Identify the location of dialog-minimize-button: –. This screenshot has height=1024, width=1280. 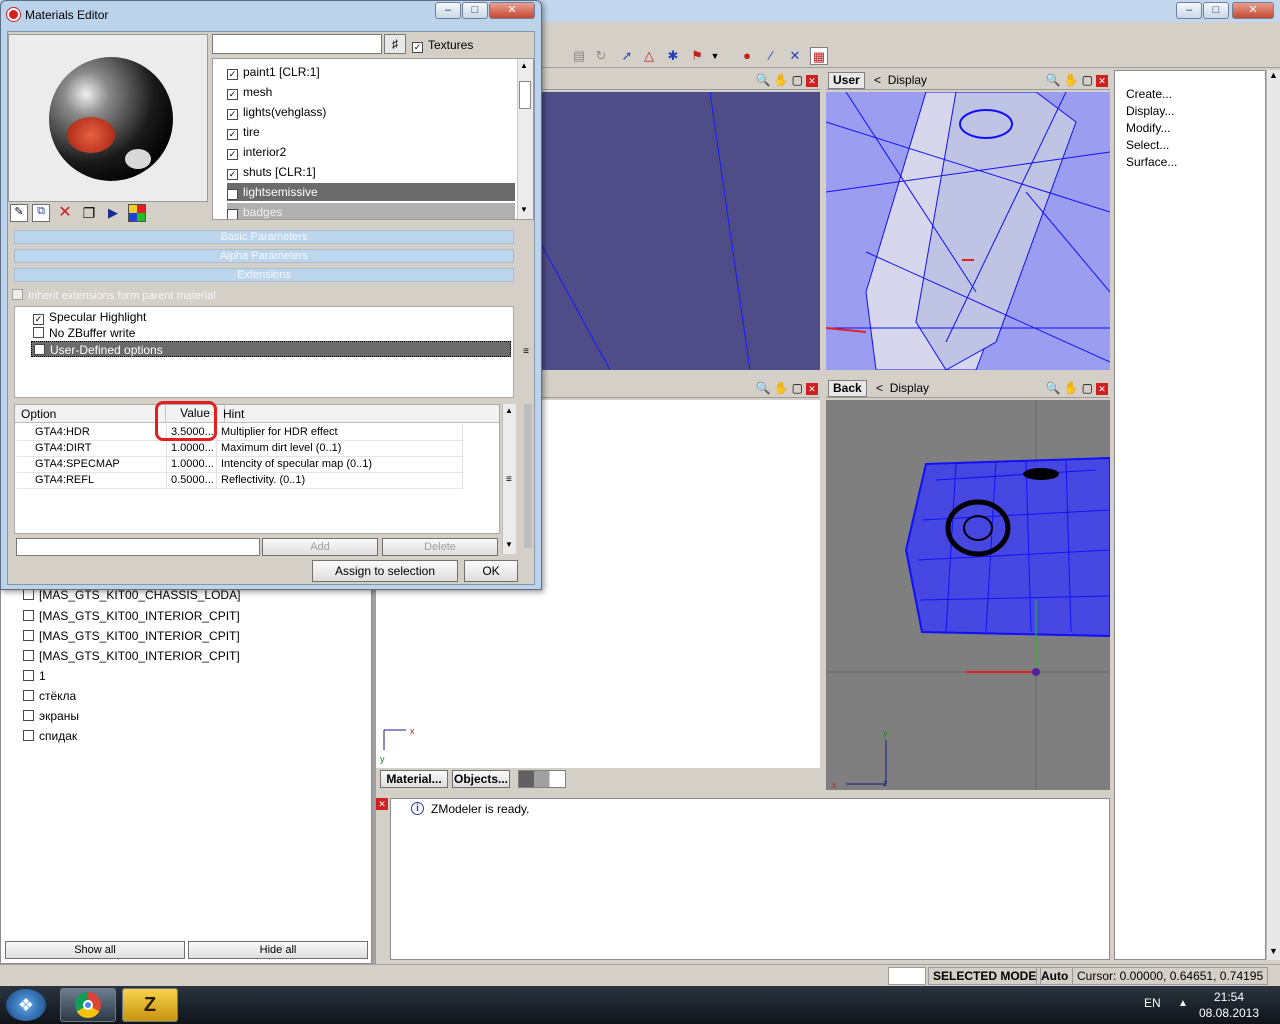
(448, 10).